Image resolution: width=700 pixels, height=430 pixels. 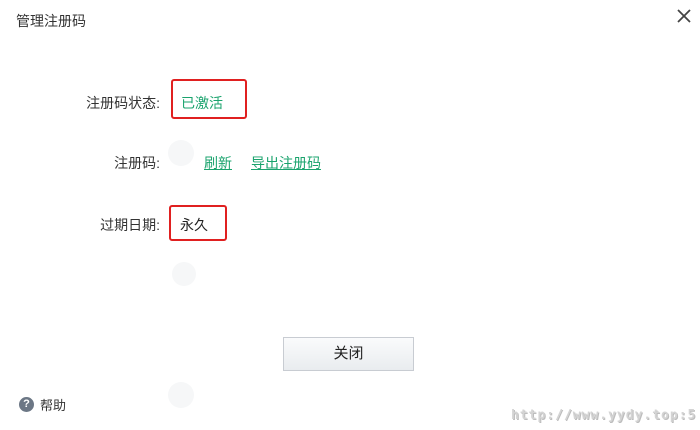 What do you see at coordinates (286, 163) in the screenshot?
I see `export-code-link: 导出注册码` at bounding box center [286, 163].